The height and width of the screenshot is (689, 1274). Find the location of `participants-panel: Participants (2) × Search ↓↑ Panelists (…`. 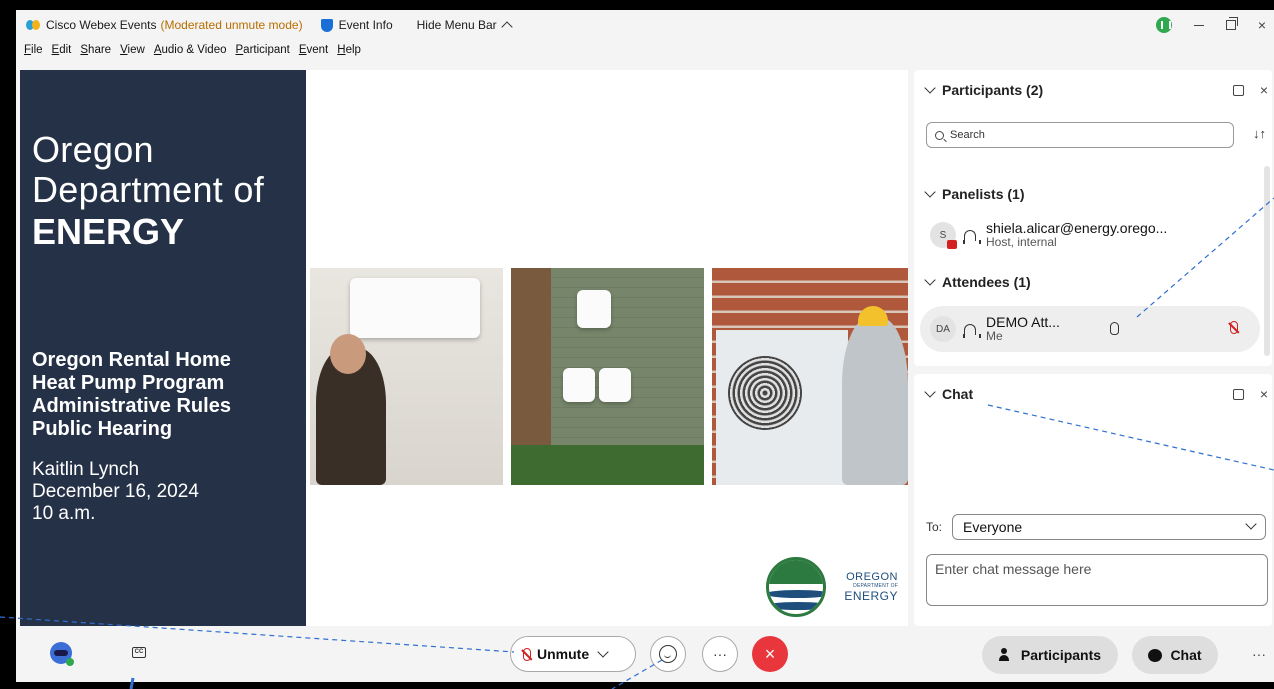

participants-panel: Participants (2) × Search ↓↑ Panelists (… is located at coordinates (1093, 218).